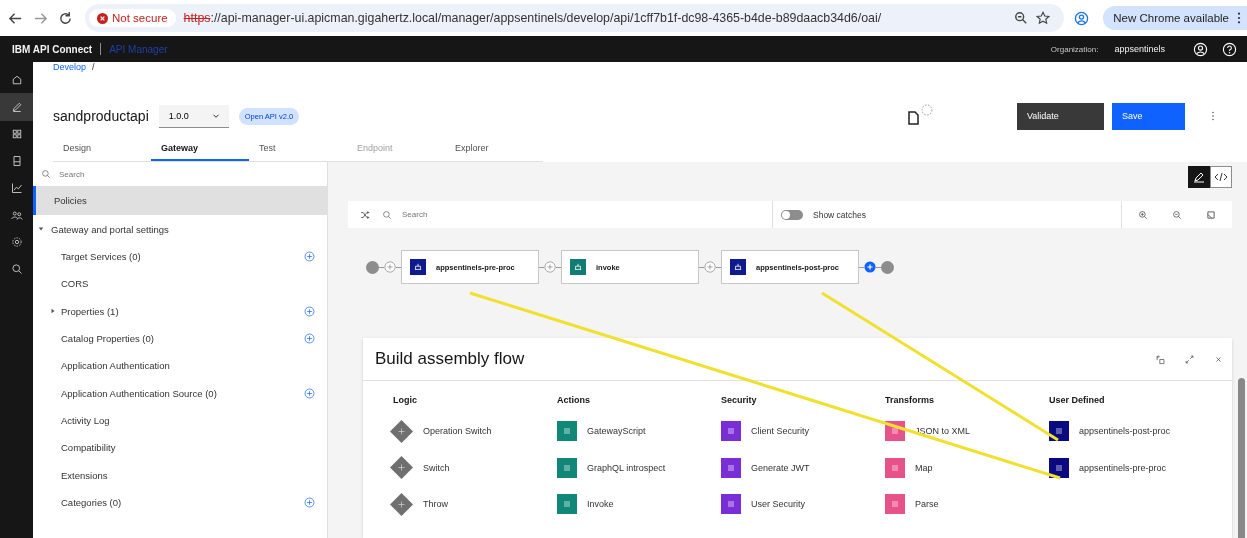 This screenshot has width=1247, height=538. Describe the element at coordinates (1175, 18) in the screenshot. I see `update-button: New Chrome available` at that location.